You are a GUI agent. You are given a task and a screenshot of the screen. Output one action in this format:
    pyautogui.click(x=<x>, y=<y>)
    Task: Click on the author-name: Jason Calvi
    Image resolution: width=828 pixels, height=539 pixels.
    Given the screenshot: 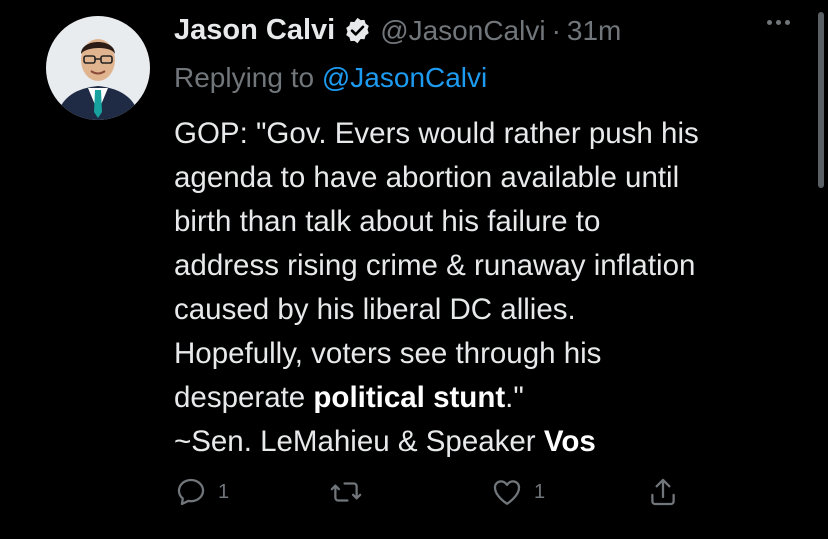 What is the action you would take?
    pyautogui.click(x=254, y=30)
    